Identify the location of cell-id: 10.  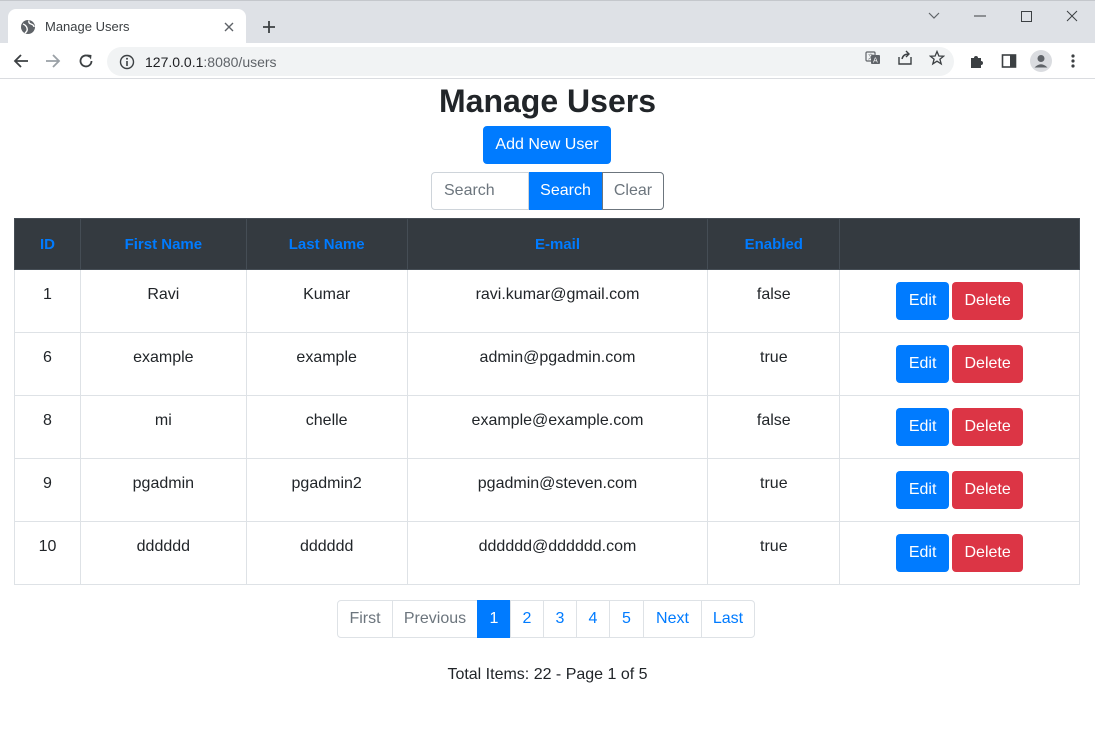
(47, 553).